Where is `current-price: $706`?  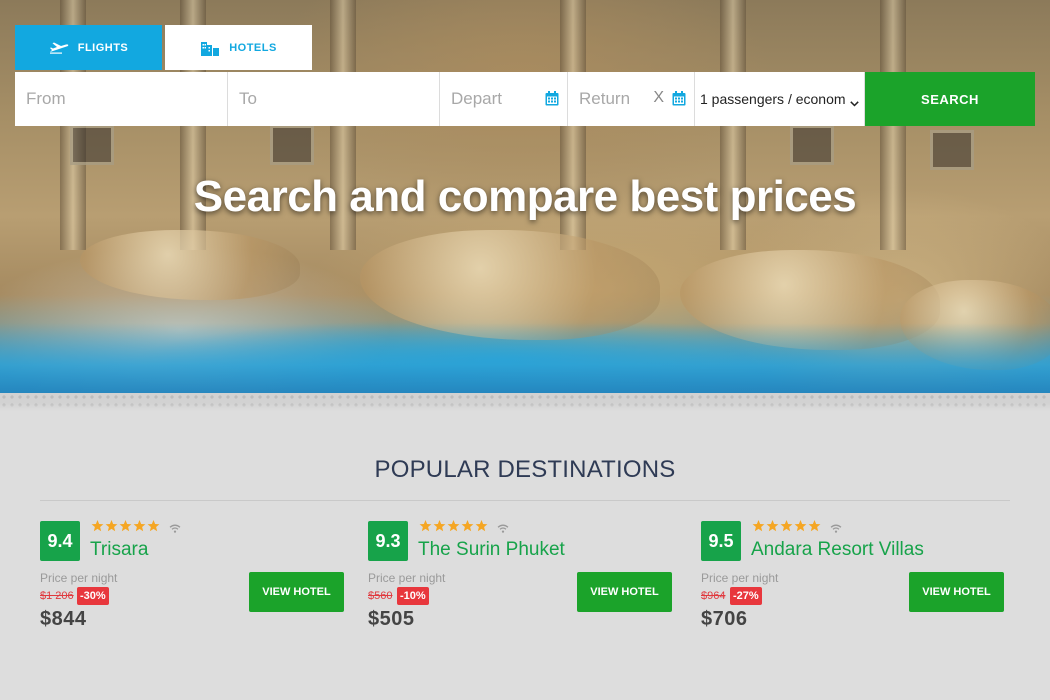
current-price: $706 is located at coordinates (724, 619).